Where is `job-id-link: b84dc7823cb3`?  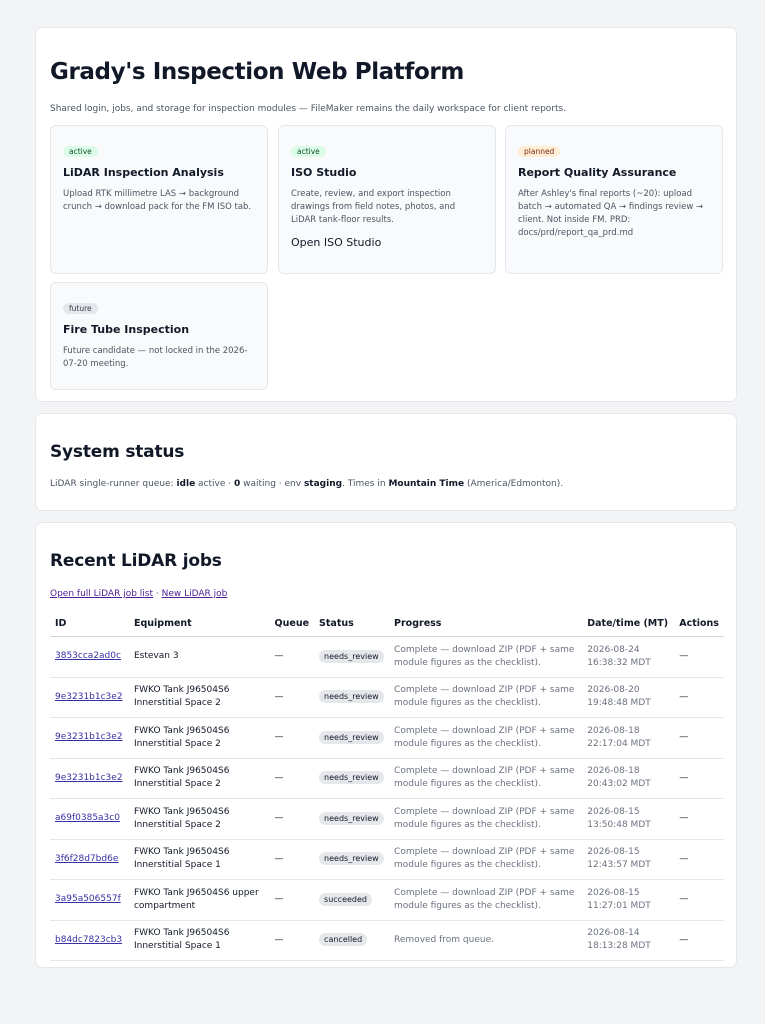 job-id-link: b84dc7823cb3 is located at coordinates (88, 940).